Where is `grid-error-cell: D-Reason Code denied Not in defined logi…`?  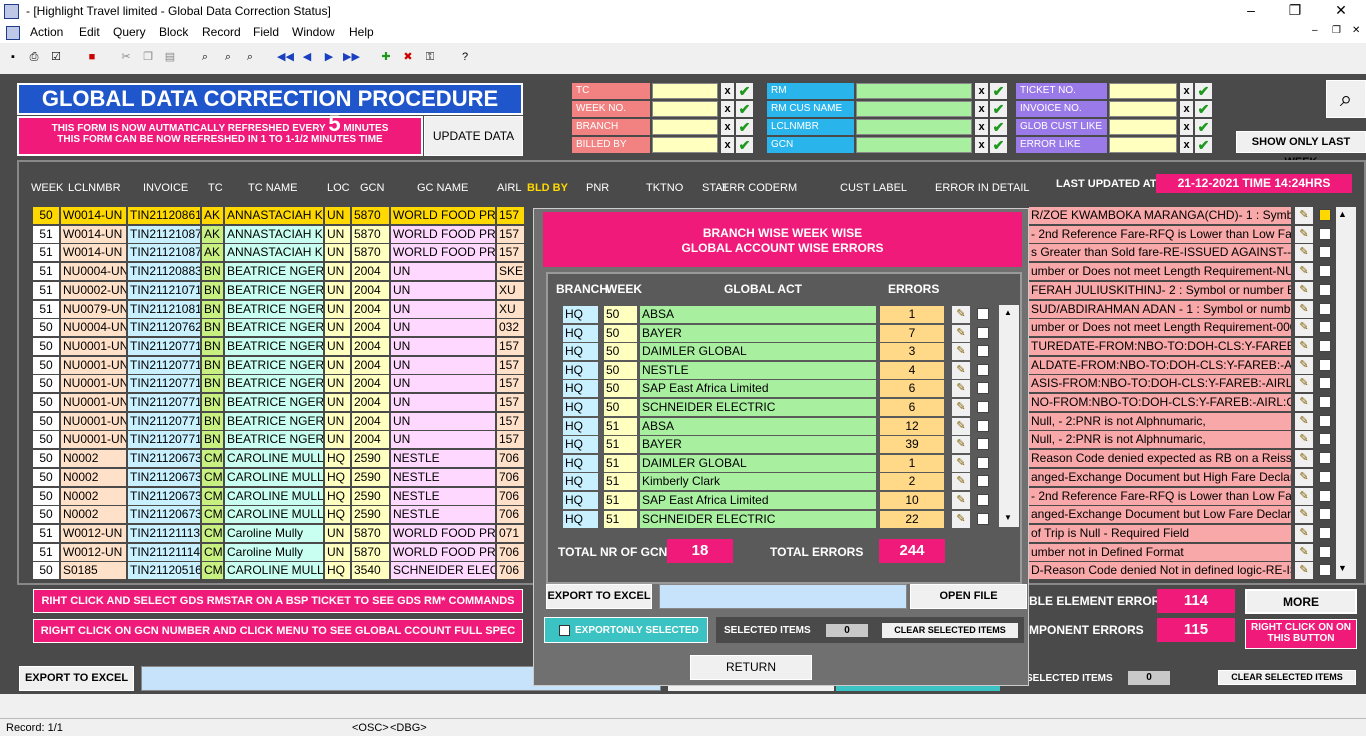
grid-error-cell: D-Reason Code denied Not in defined logi… is located at coordinates (1160, 571).